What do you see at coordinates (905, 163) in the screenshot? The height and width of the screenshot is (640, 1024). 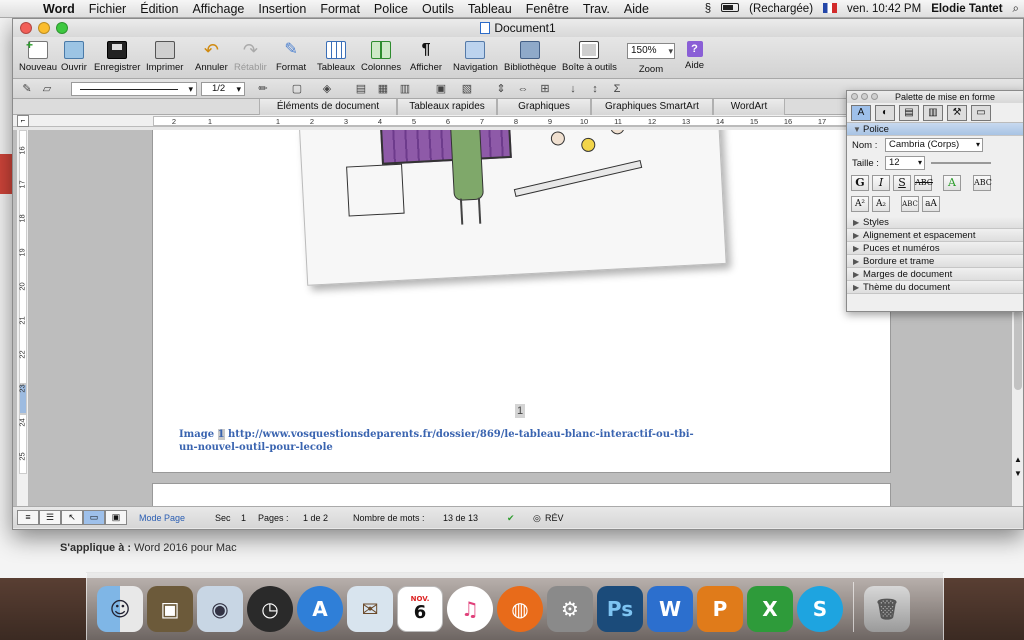 I see `font-size-select: 12` at bounding box center [905, 163].